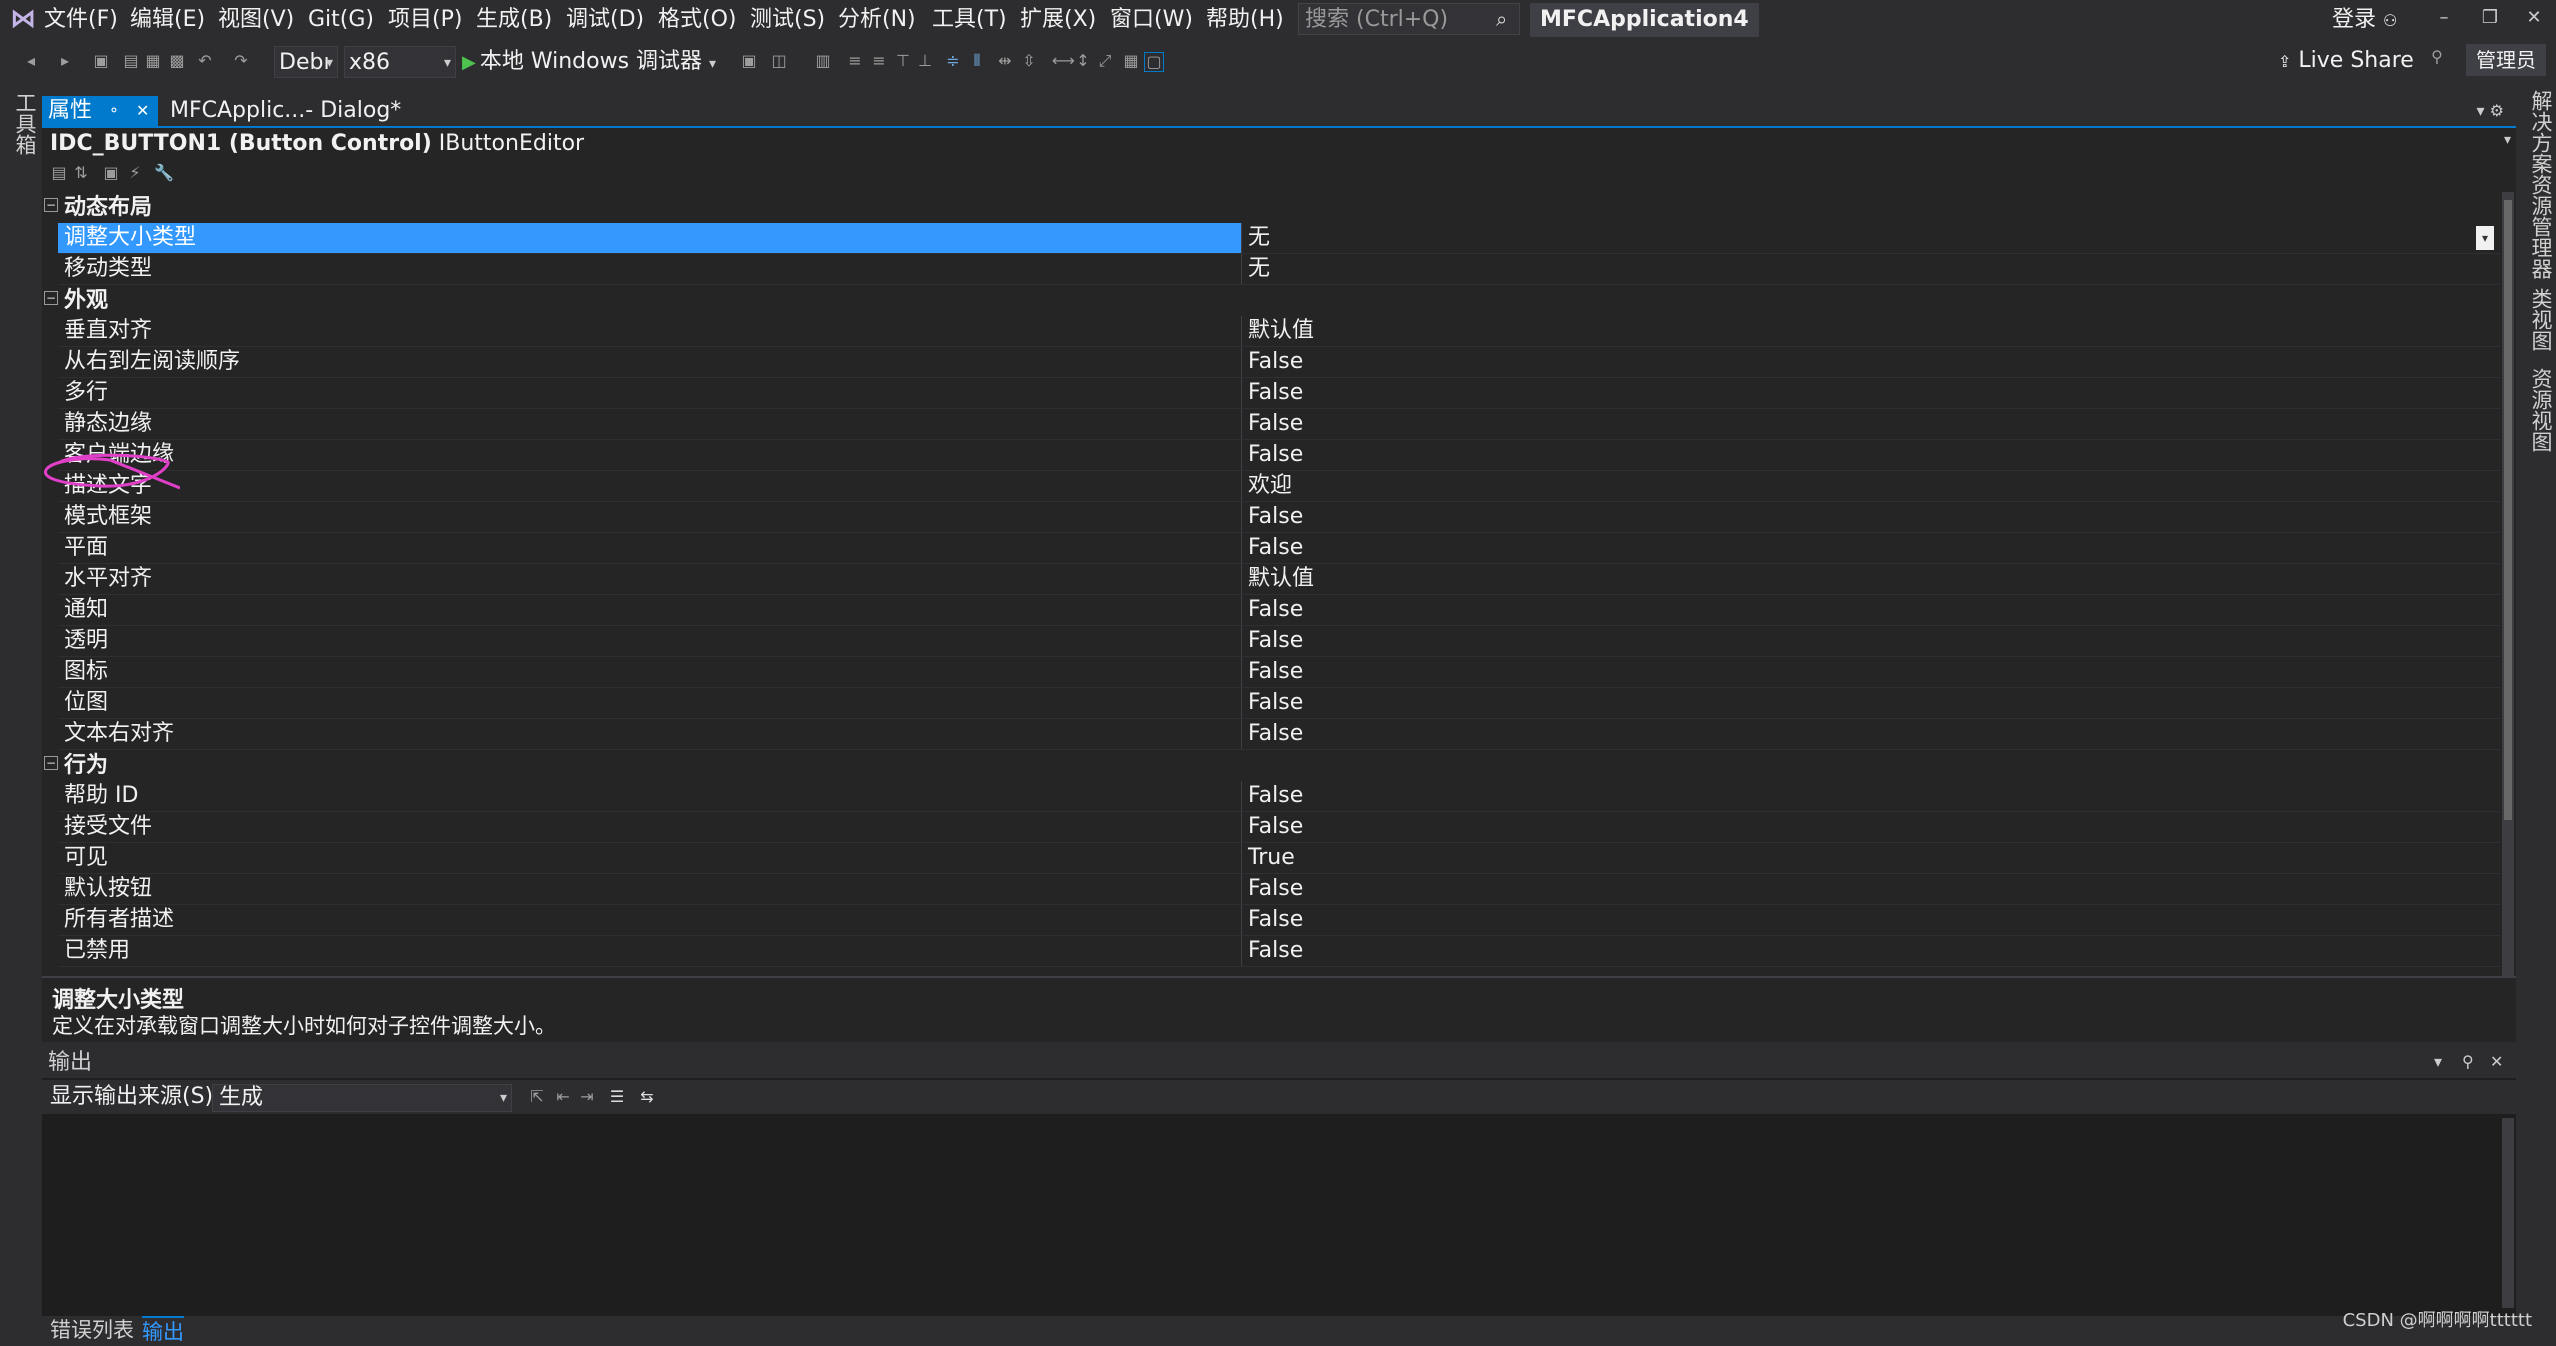  Describe the element at coordinates (650, 393) in the screenshot. I see `property-name: 多行` at that location.